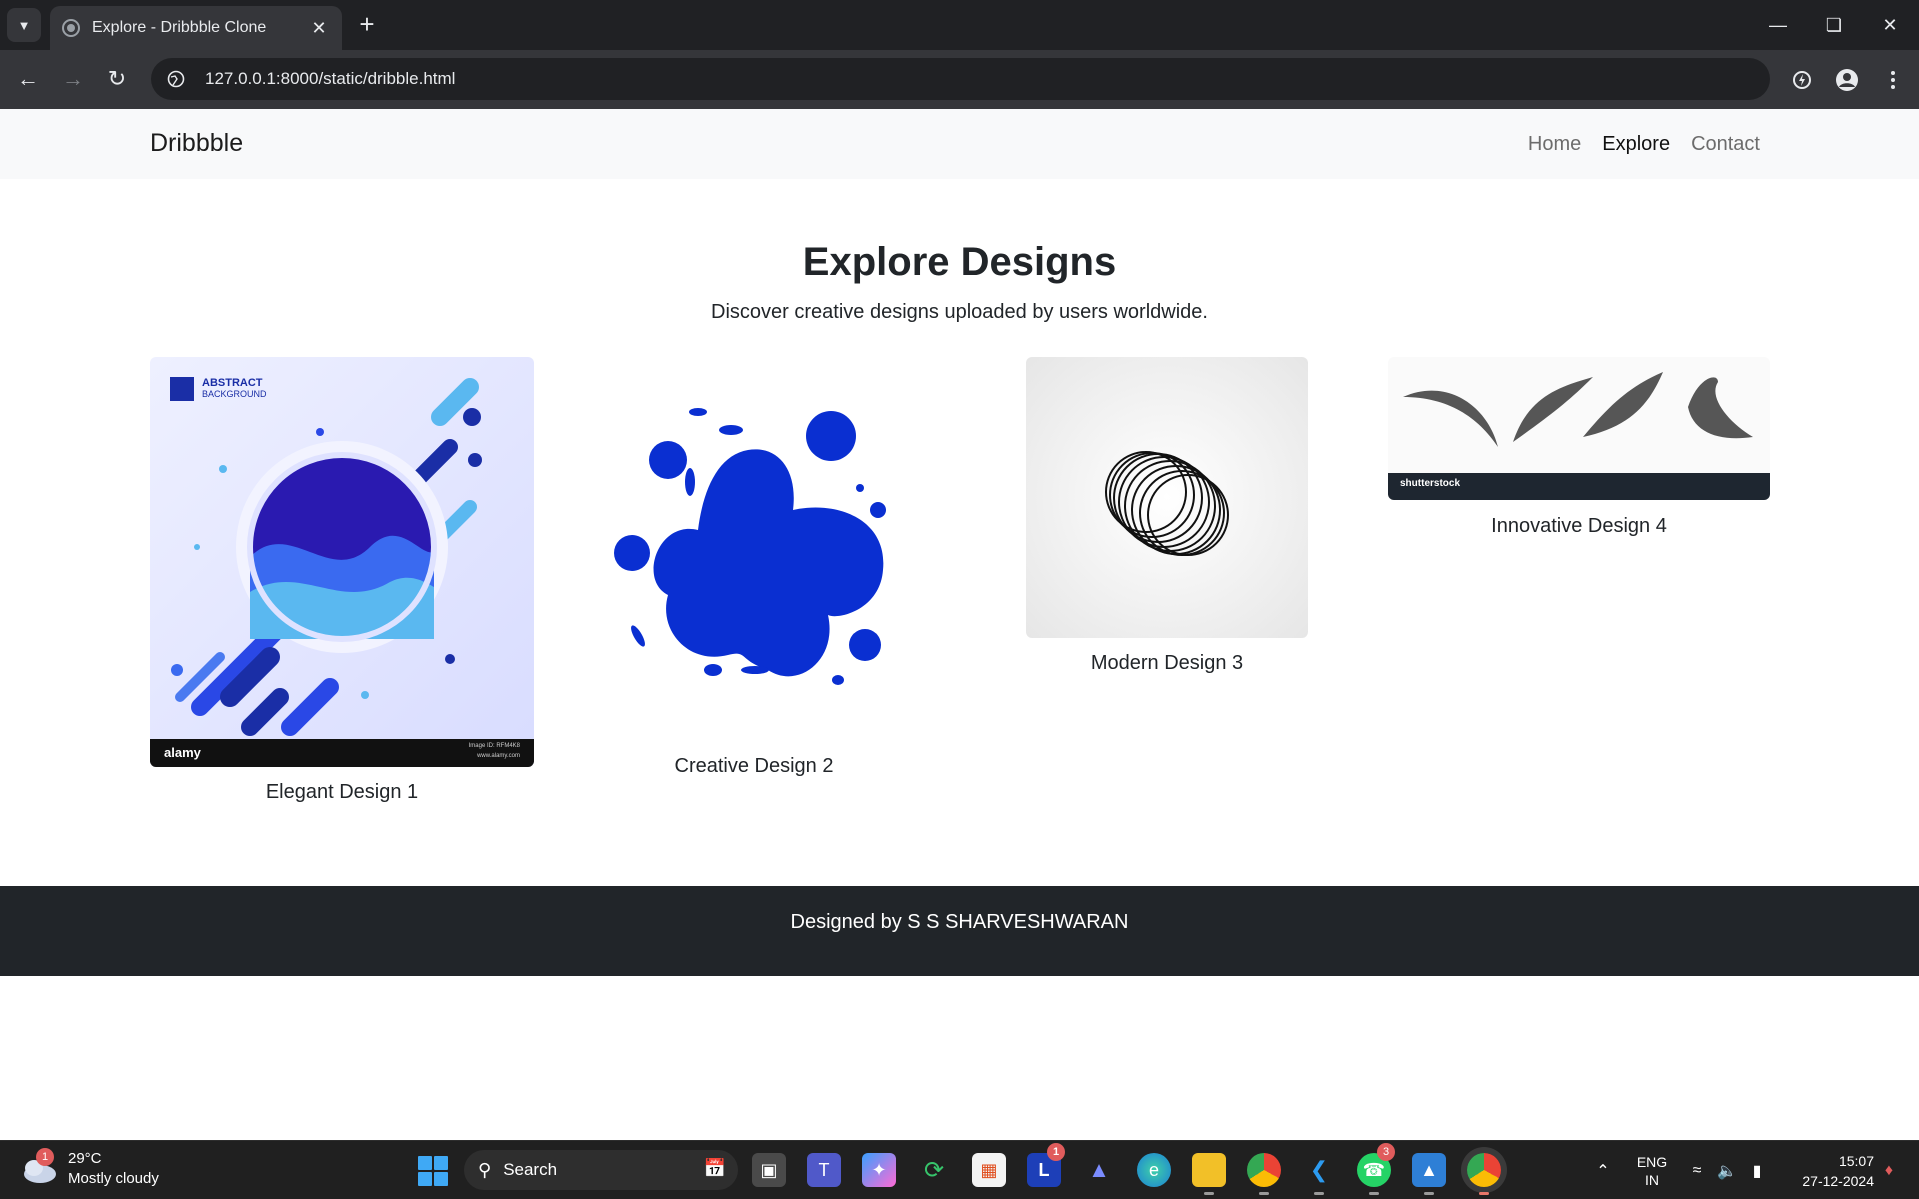 The image size is (1919, 1199). I want to click on design-card-3: Modern Design 3, so click(1167, 517).